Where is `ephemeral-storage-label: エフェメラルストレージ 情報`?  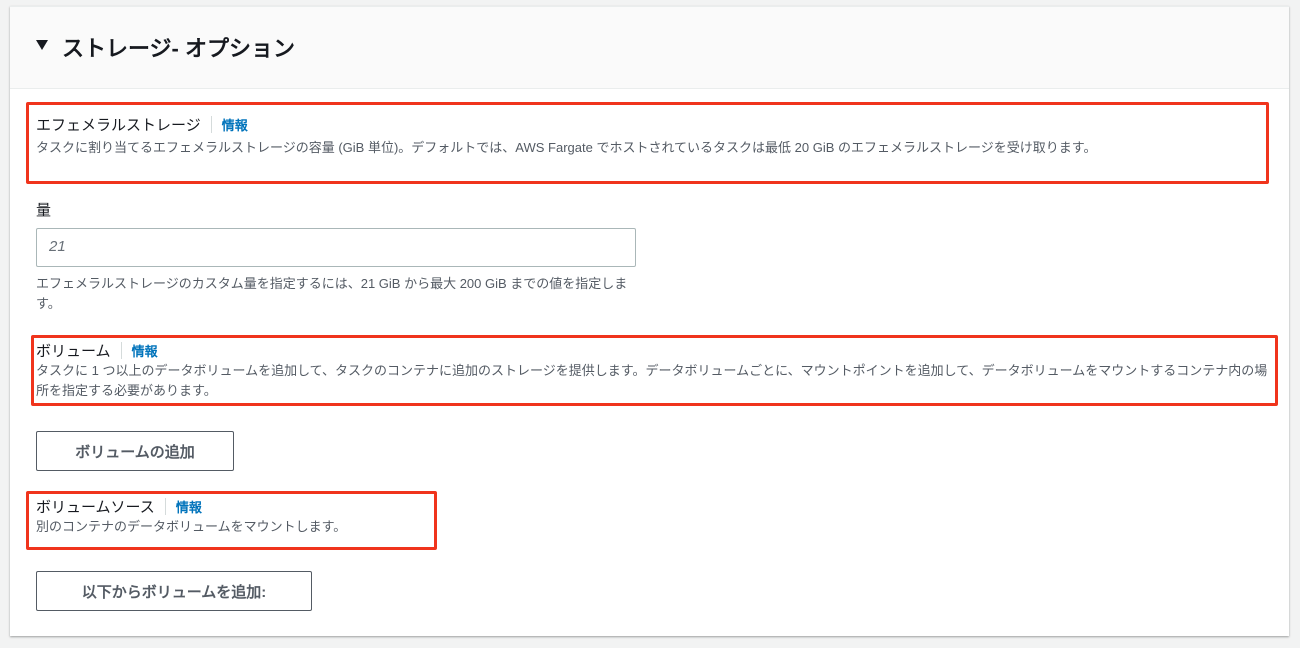
ephemeral-storage-label: エフェメラルストレージ 情報 is located at coordinates (142, 124).